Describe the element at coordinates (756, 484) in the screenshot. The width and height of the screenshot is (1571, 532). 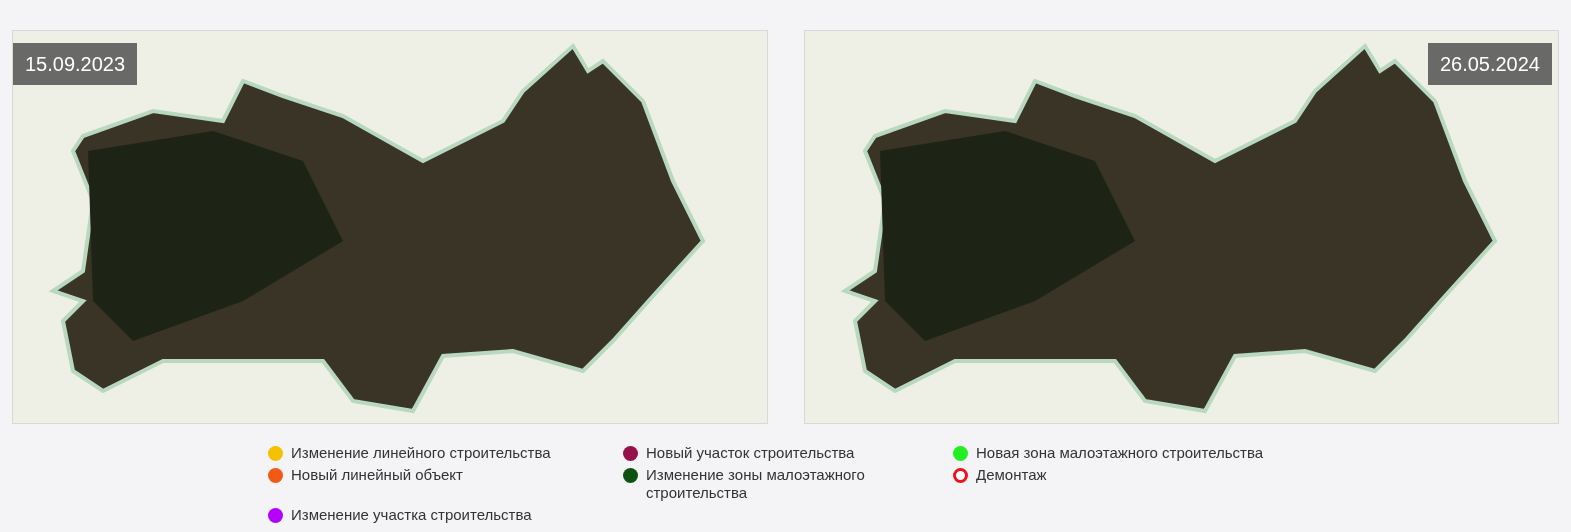
I see `legend-label: Изменение зоны малоэтажного строительства` at that location.